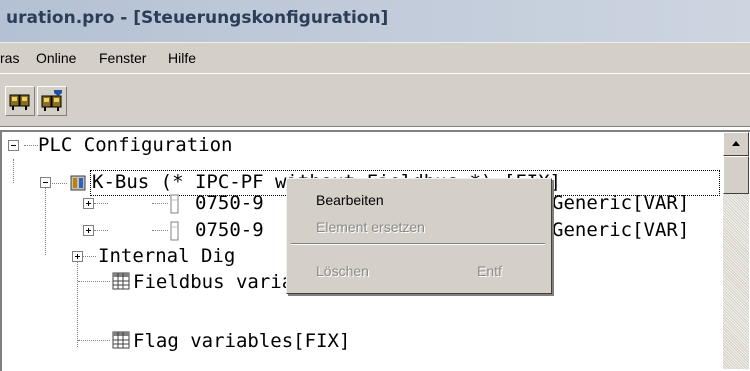 Image resolution: width=750 pixels, height=371 pixels. What do you see at coordinates (229, 230) in the screenshot?
I see `tree-node-module-2: 0750-9` at bounding box center [229, 230].